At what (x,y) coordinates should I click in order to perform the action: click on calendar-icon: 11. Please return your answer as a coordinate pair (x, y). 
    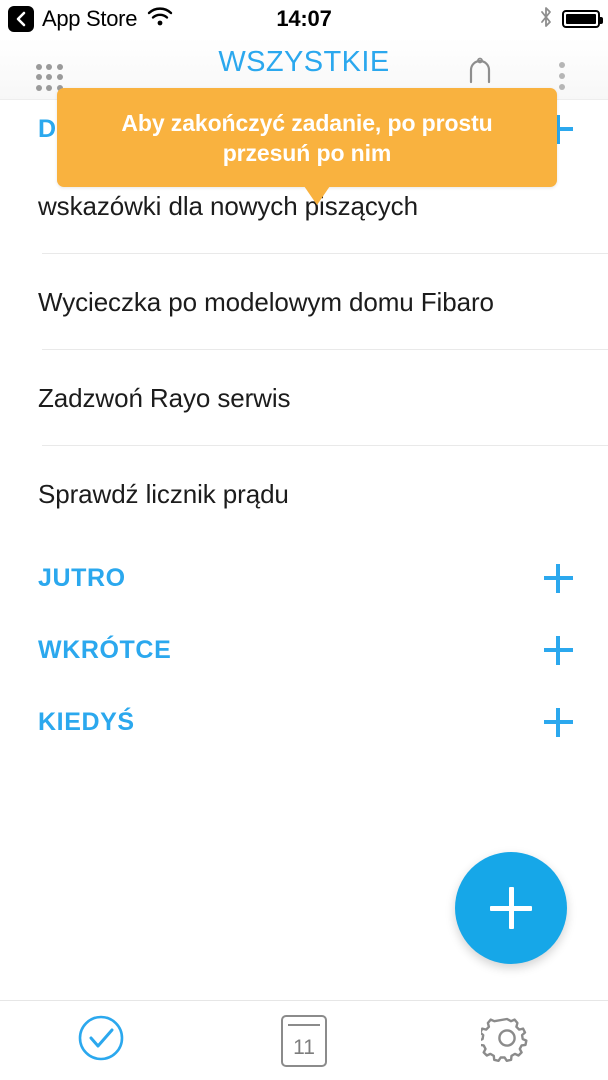
    Looking at the image, I should click on (304, 1040).